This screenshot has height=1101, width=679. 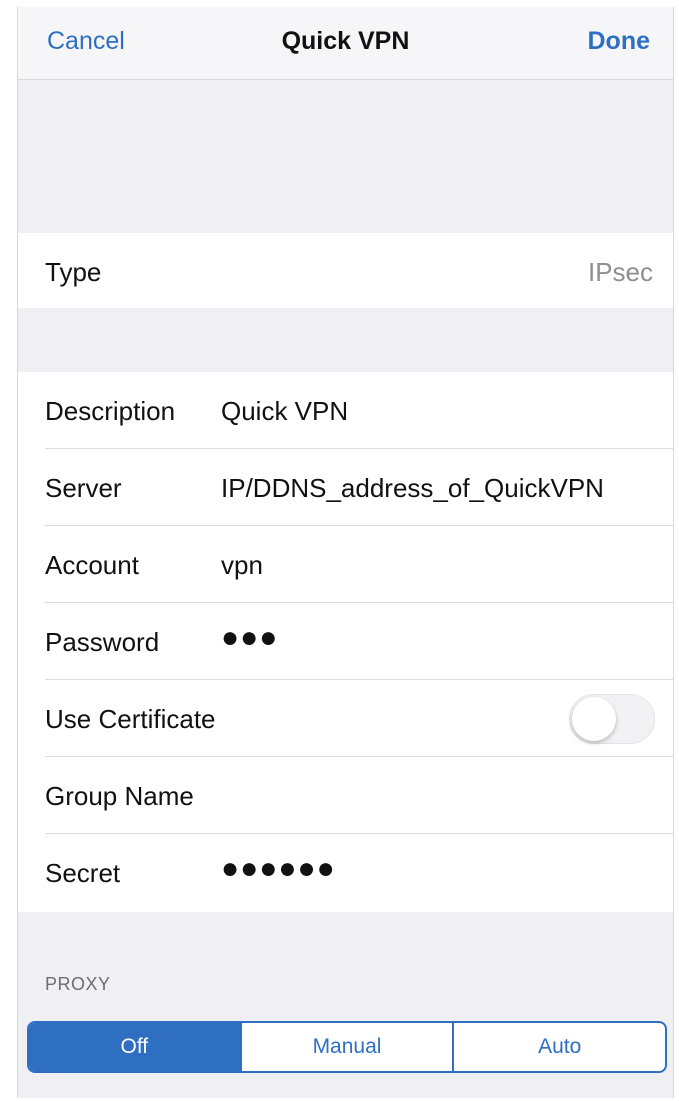 What do you see at coordinates (249, 638) in the screenshot?
I see `password-field: ●●●` at bounding box center [249, 638].